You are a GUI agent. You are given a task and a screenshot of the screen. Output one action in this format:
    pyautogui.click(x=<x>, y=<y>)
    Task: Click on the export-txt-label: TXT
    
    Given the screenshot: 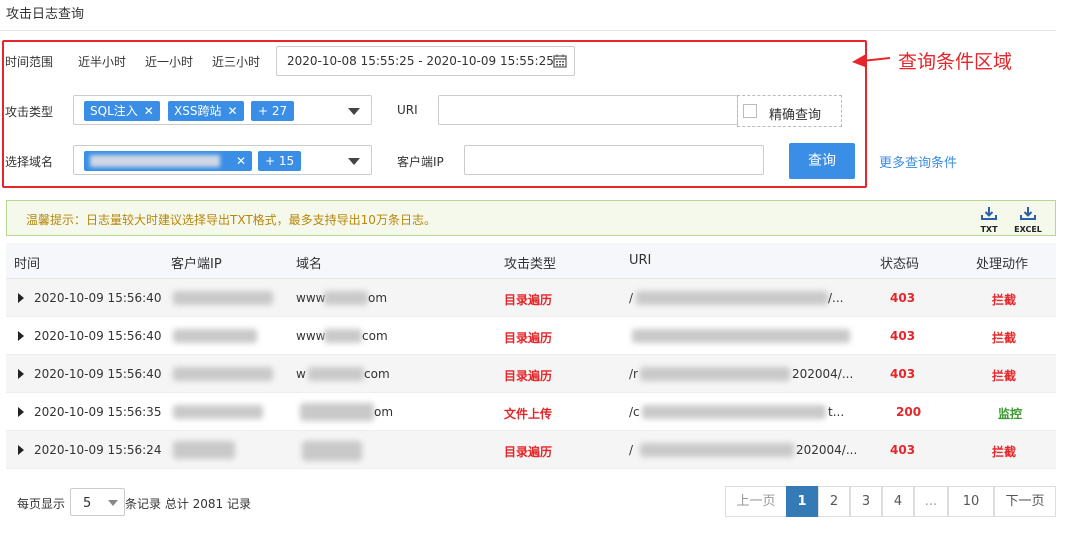 What is the action you would take?
    pyautogui.click(x=989, y=229)
    